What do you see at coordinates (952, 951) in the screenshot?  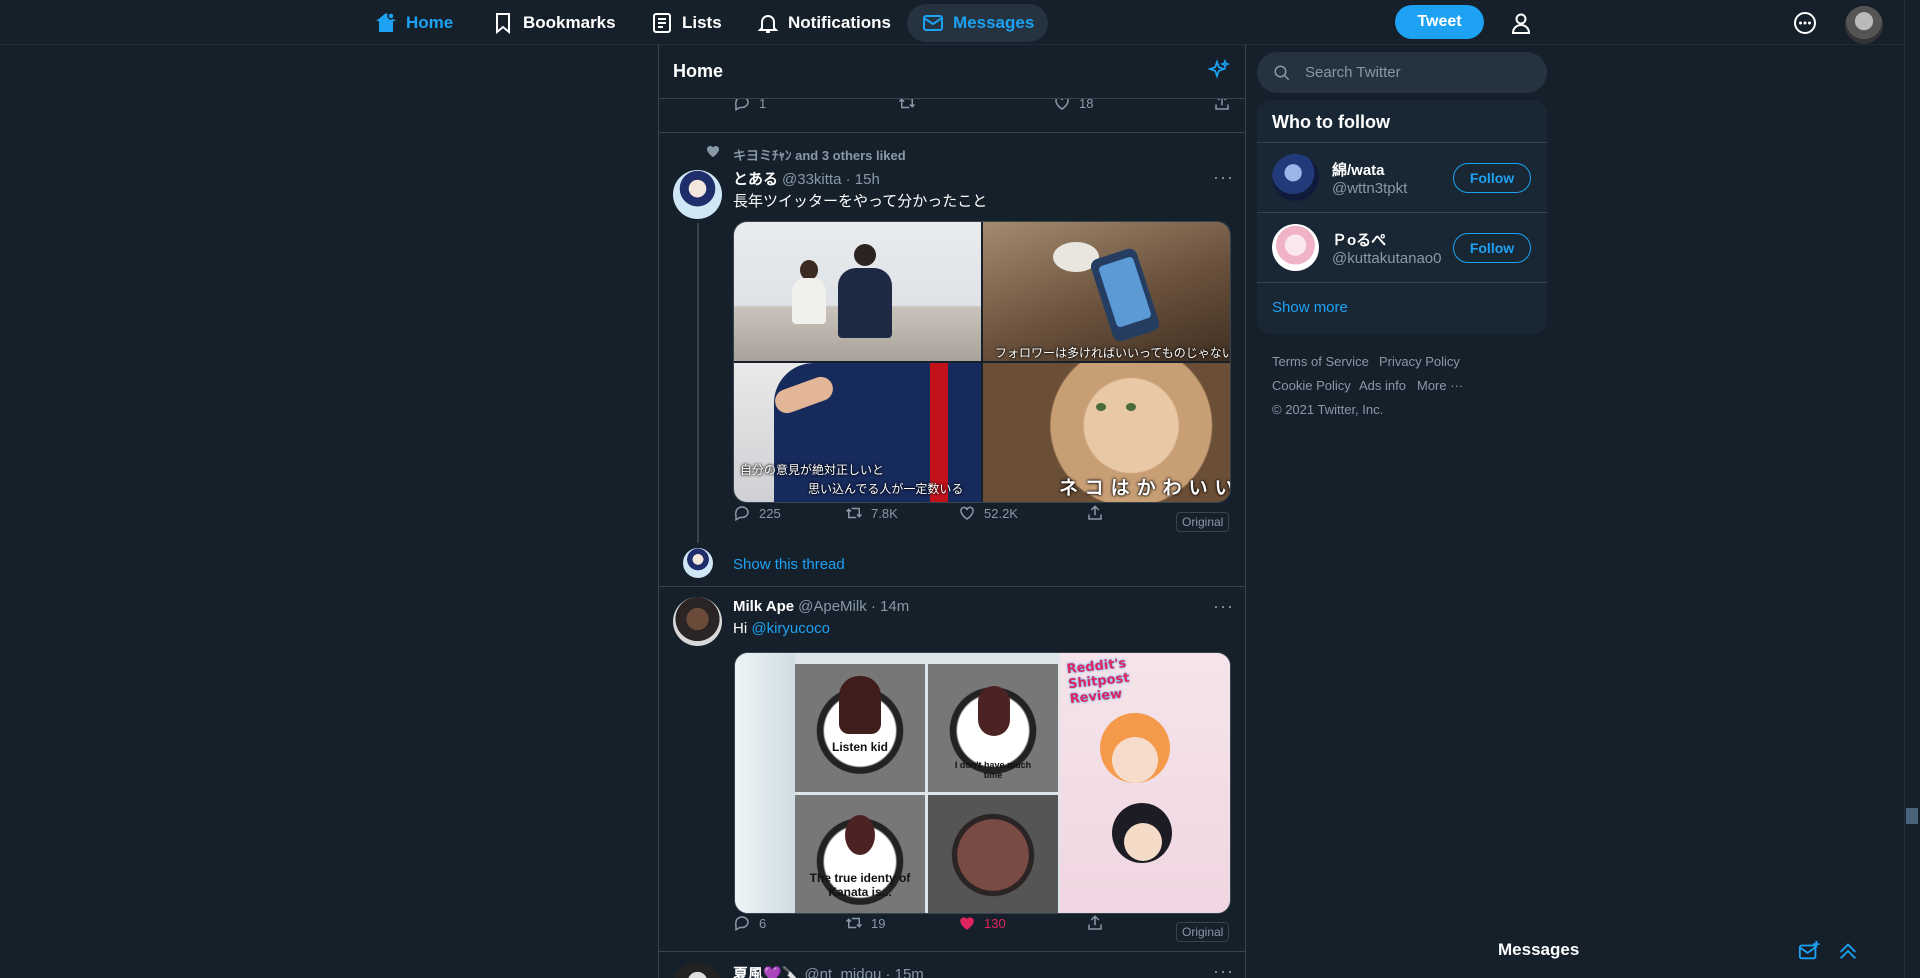 I see `tweet-divider` at bounding box center [952, 951].